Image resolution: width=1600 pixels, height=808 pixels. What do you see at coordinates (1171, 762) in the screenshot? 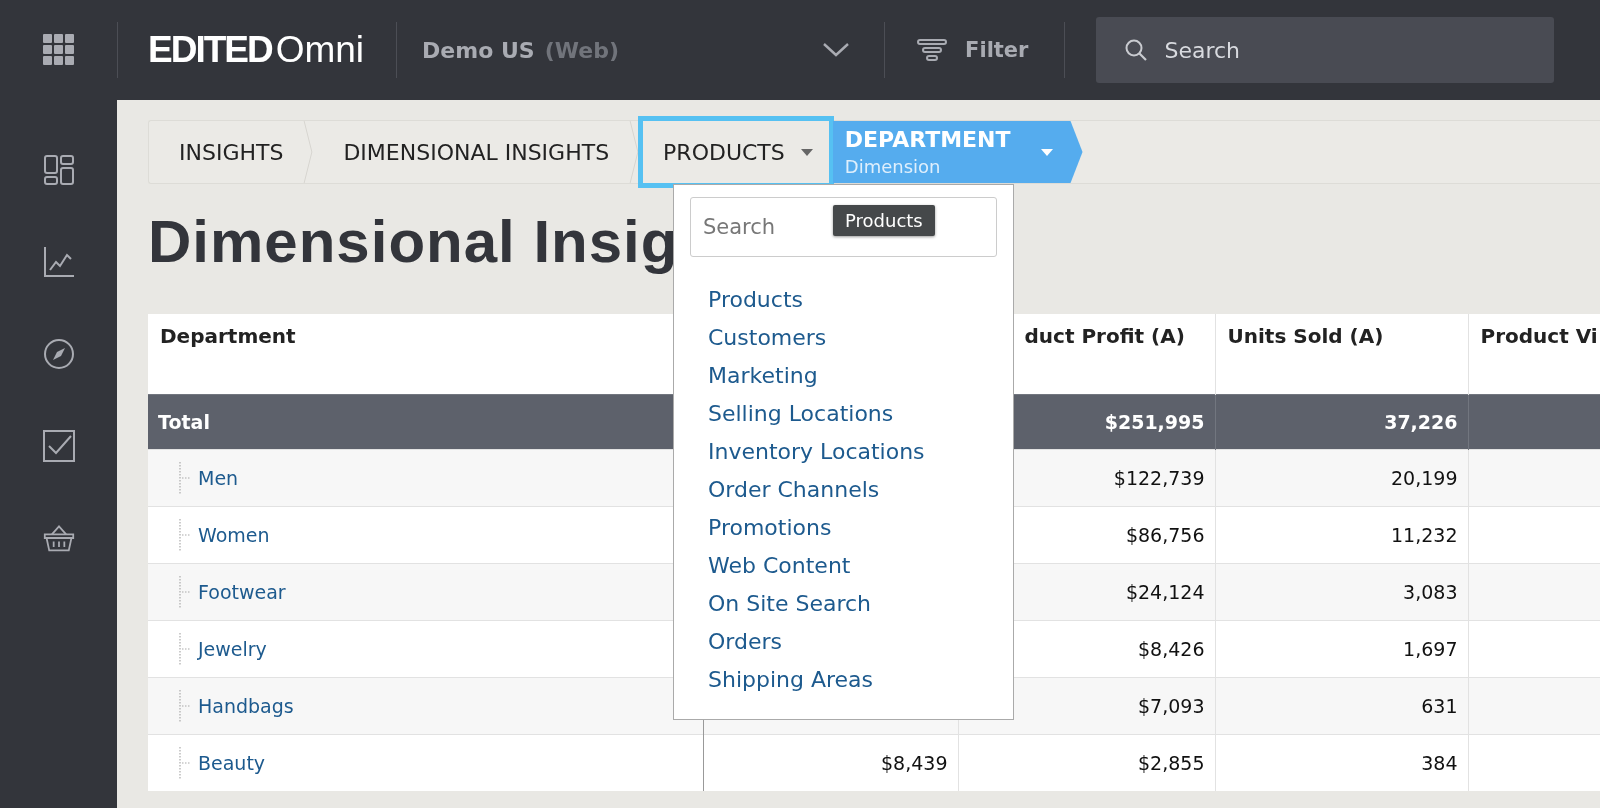
I see `table-cell: $2,855` at bounding box center [1171, 762].